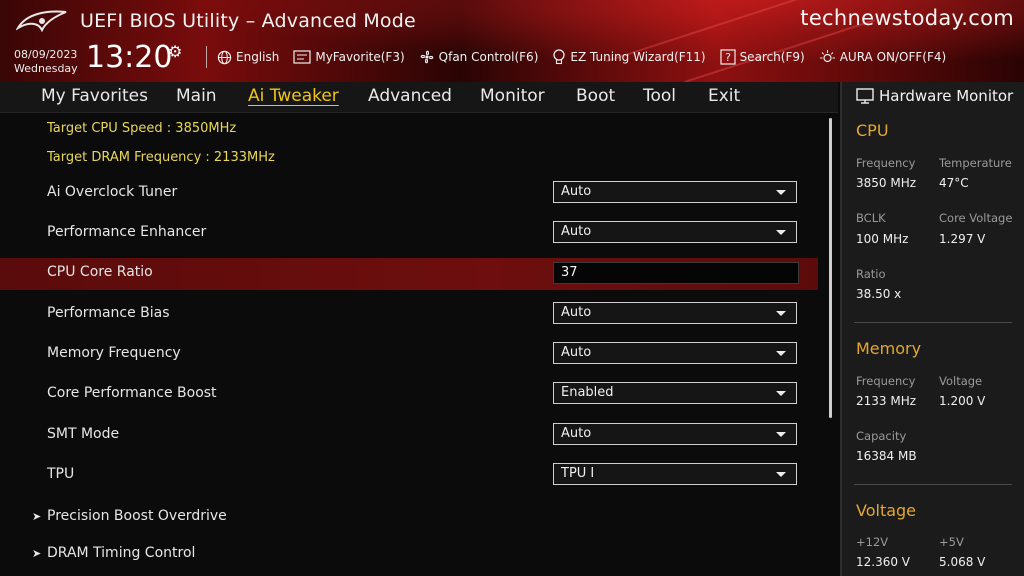  I want to click on cpu-core-ratio-input: 37, so click(676, 273).